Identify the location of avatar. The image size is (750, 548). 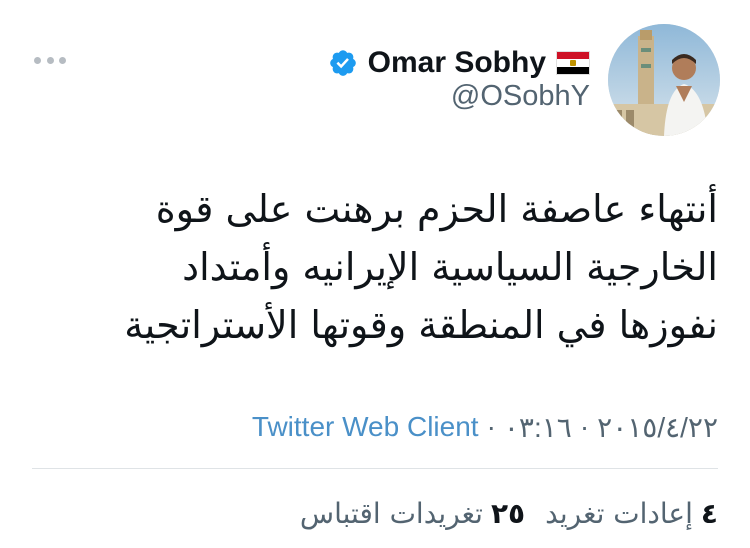
(664, 80).